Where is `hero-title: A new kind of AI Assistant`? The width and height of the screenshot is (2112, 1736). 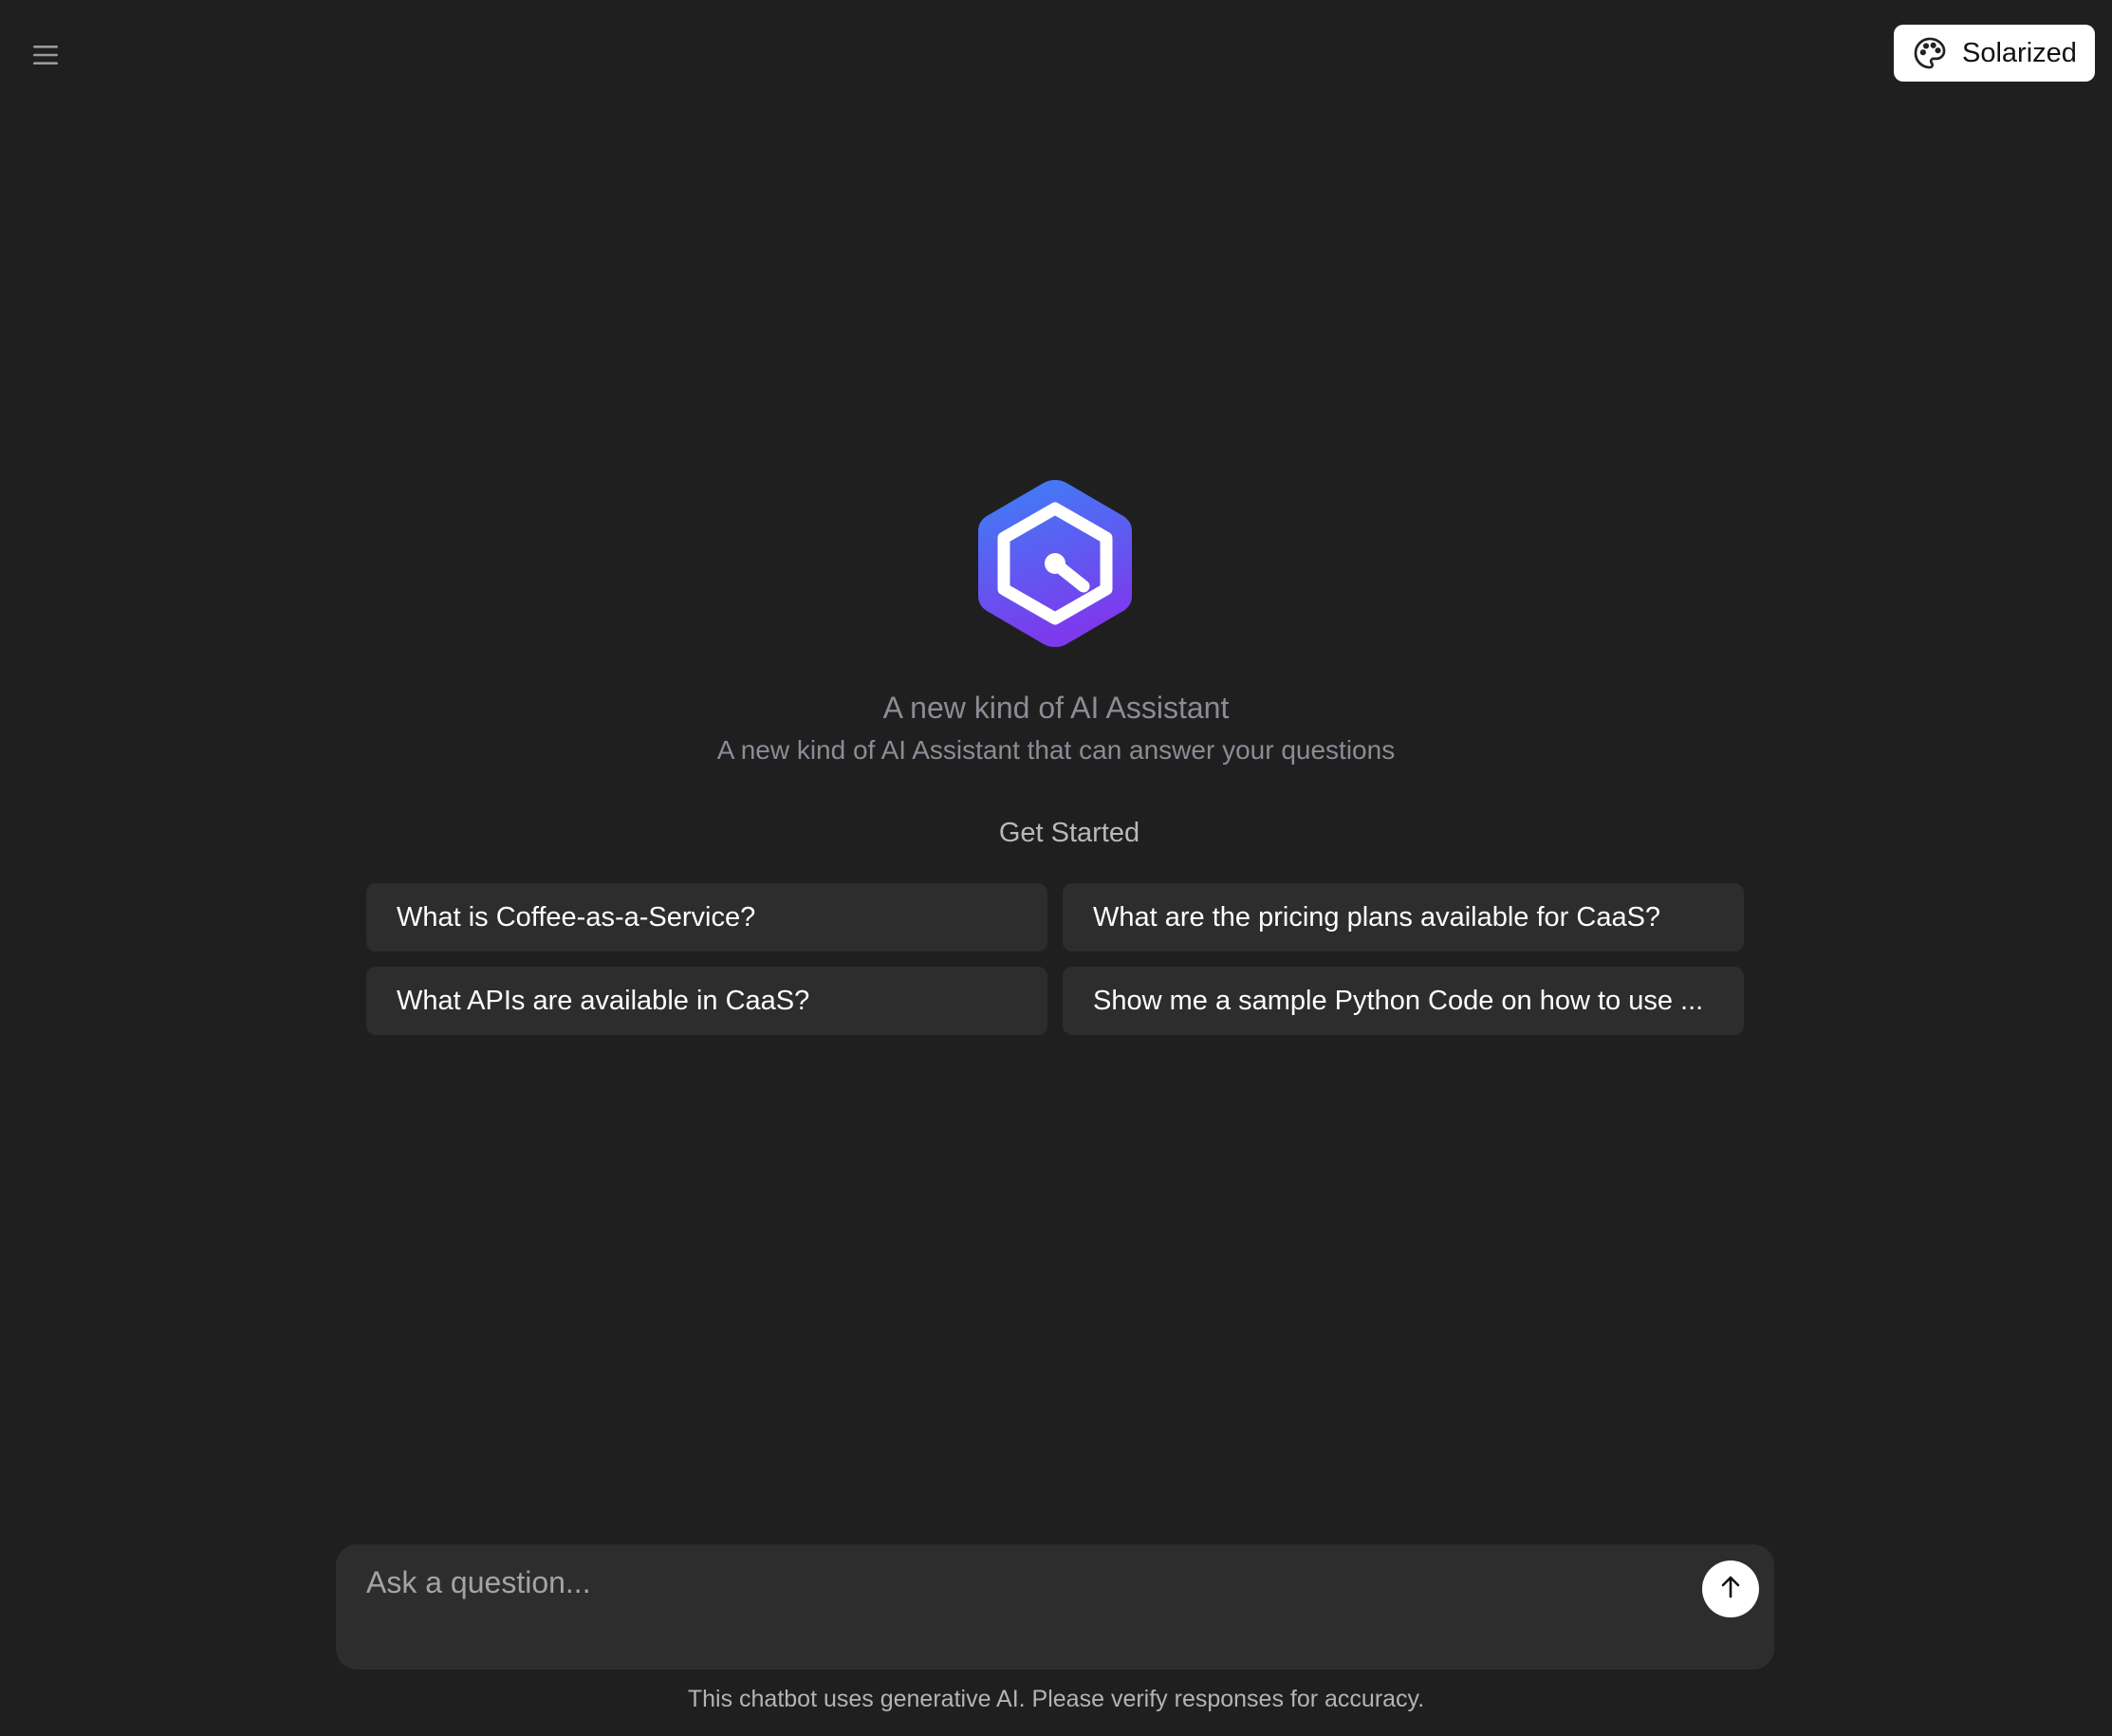 hero-title: A new kind of AI Assistant is located at coordinates (1056, 708).